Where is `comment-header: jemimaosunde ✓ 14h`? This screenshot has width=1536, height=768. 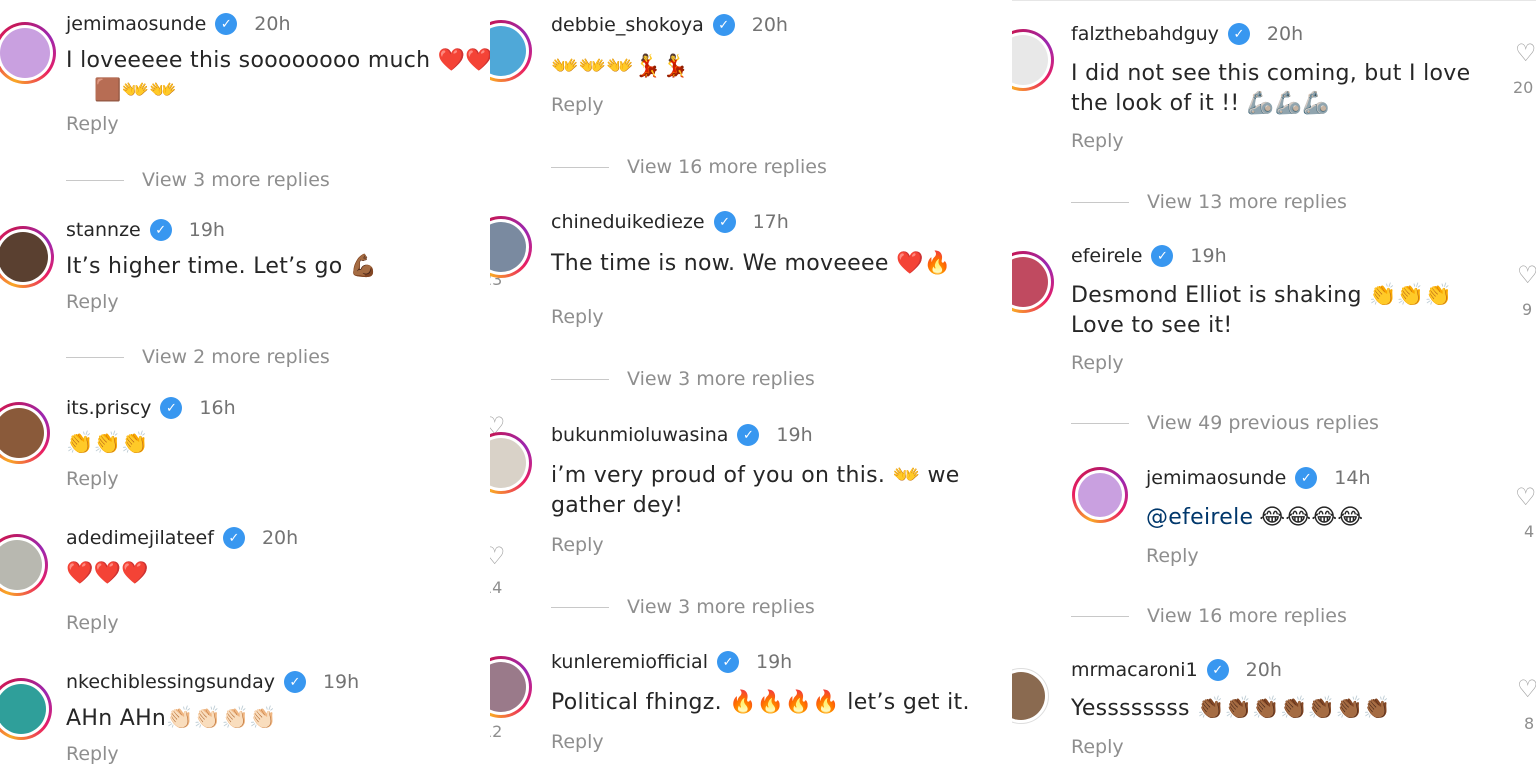
comment-header: jemimaosunde ✓ 14h is located at coordinates (1258, 478).